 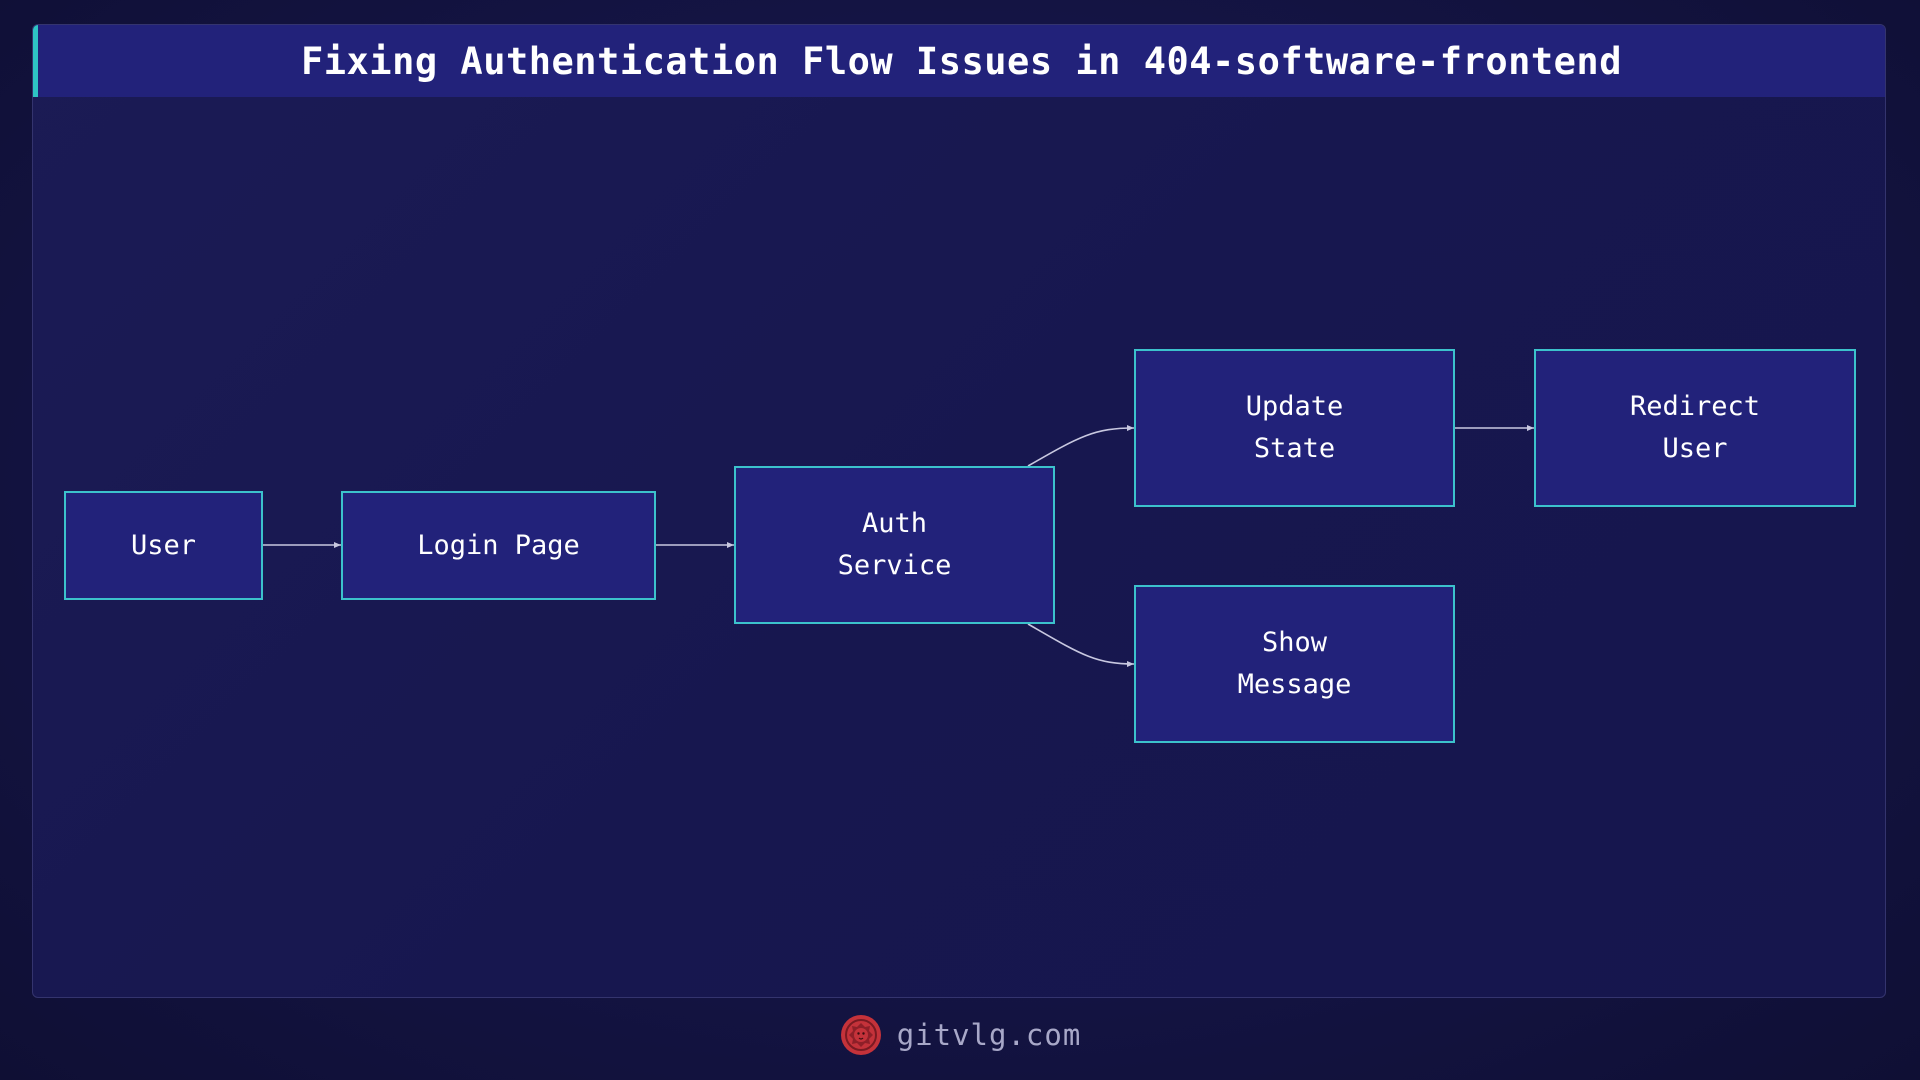 I want to click on node-user-label: User, so click(x=163, y=545).